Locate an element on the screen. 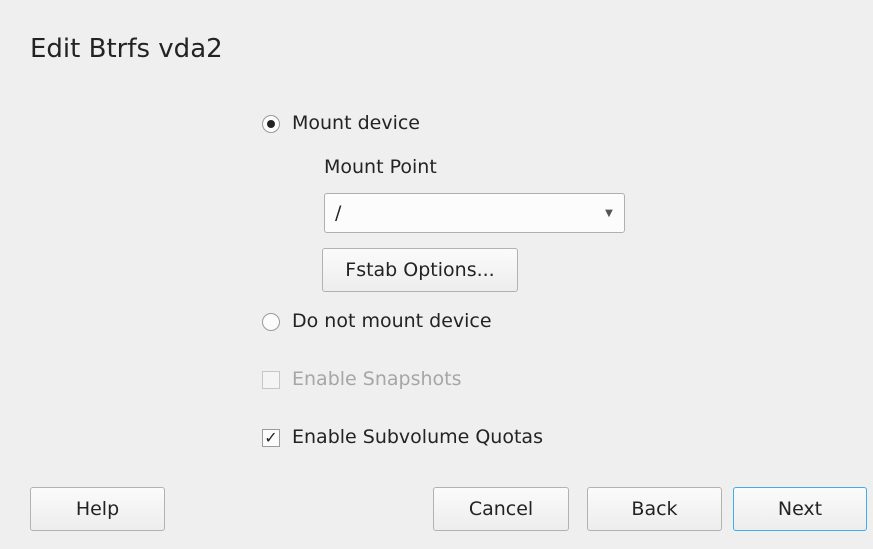  help-button: Help is located at coordinates (97, 509).